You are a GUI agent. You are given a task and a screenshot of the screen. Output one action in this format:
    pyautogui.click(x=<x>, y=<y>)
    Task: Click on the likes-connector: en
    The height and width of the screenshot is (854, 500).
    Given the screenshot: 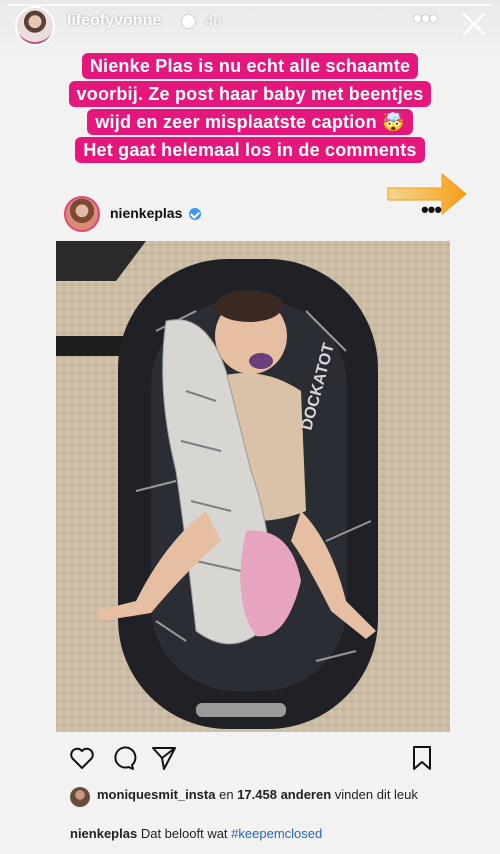 What is the action you would take?
    pyautogui.click(x=226, y=794)
    